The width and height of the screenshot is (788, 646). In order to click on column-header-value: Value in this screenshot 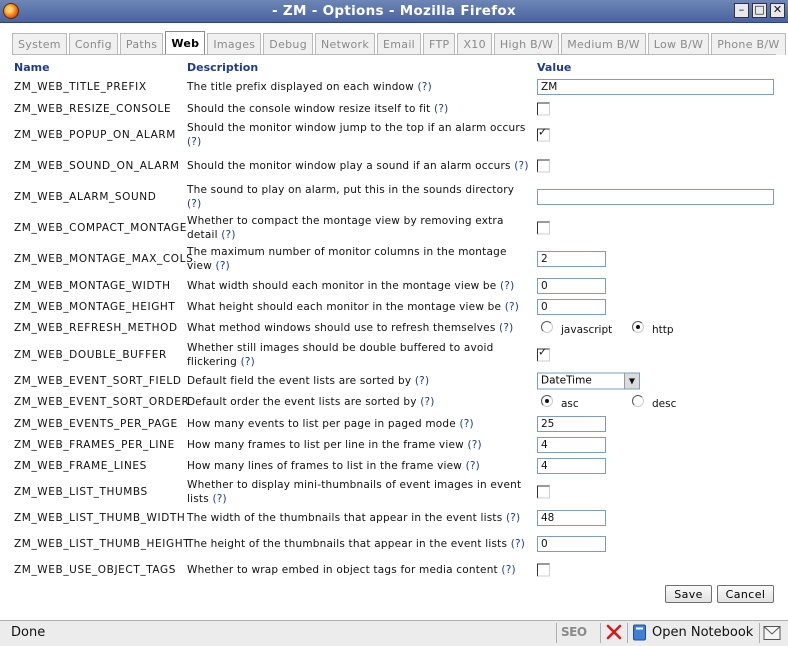, I will do `click(554, 67)`.